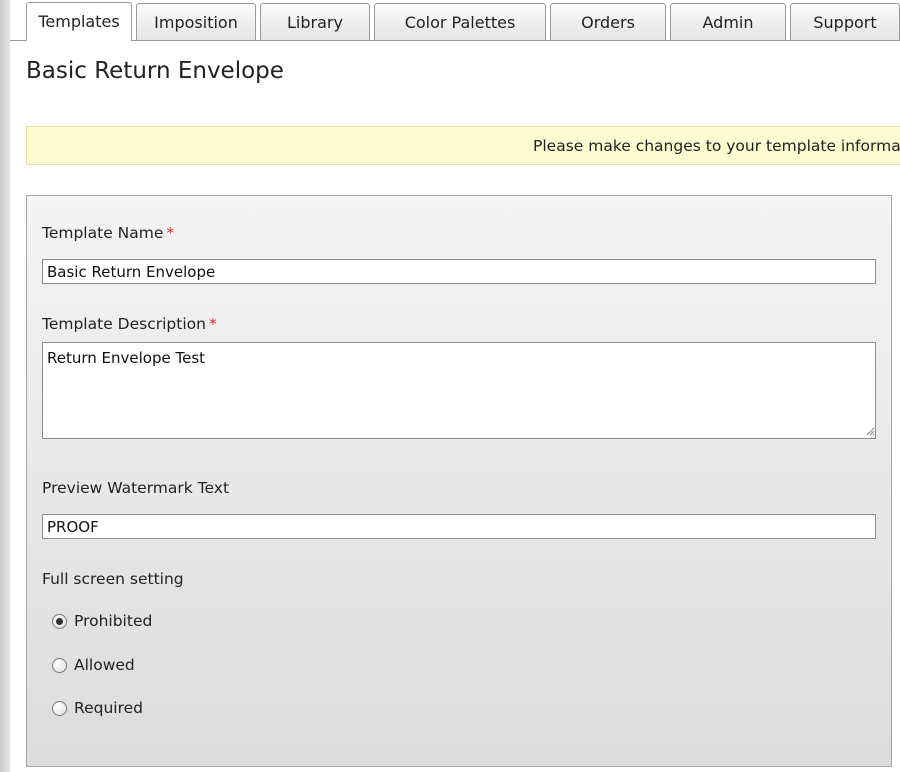 The image size is (900, 772). I want to click on radio-label-required: Required, so click(108, 708).